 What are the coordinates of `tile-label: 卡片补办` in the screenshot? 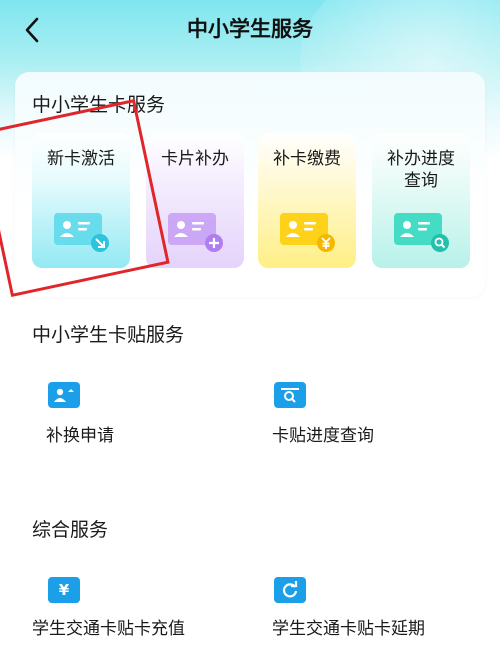 It's located at (195, 159).